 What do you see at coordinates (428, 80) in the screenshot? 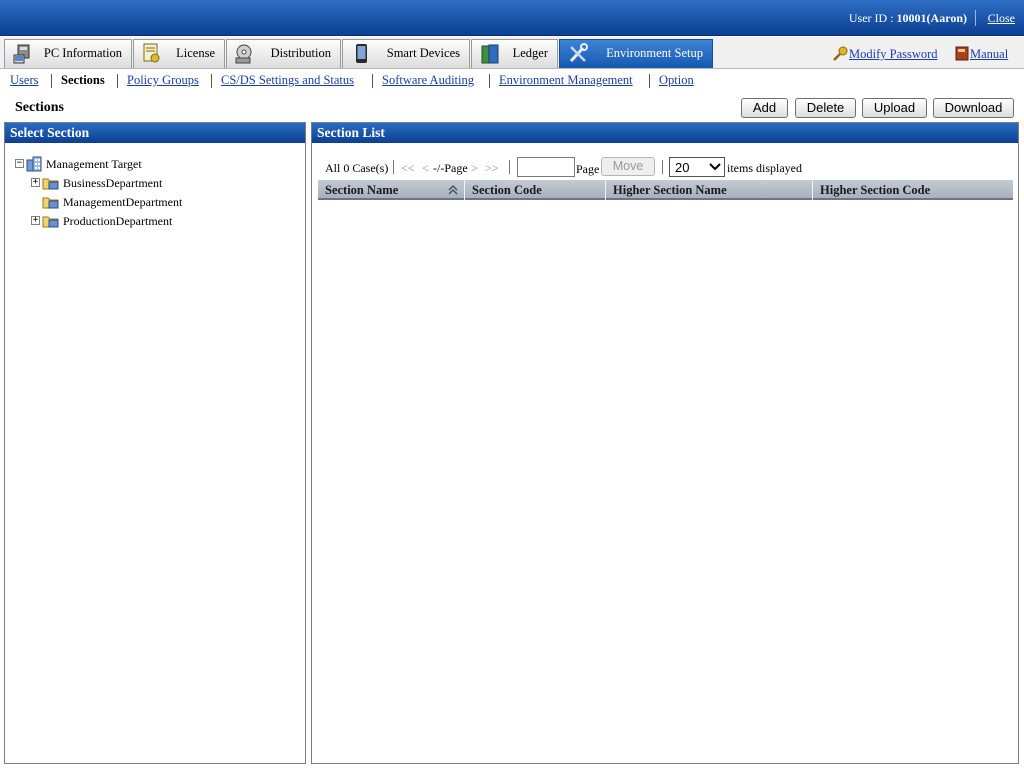
I see `subnav-software-auditing: Software Auditing` at bounding box center [428, 80].